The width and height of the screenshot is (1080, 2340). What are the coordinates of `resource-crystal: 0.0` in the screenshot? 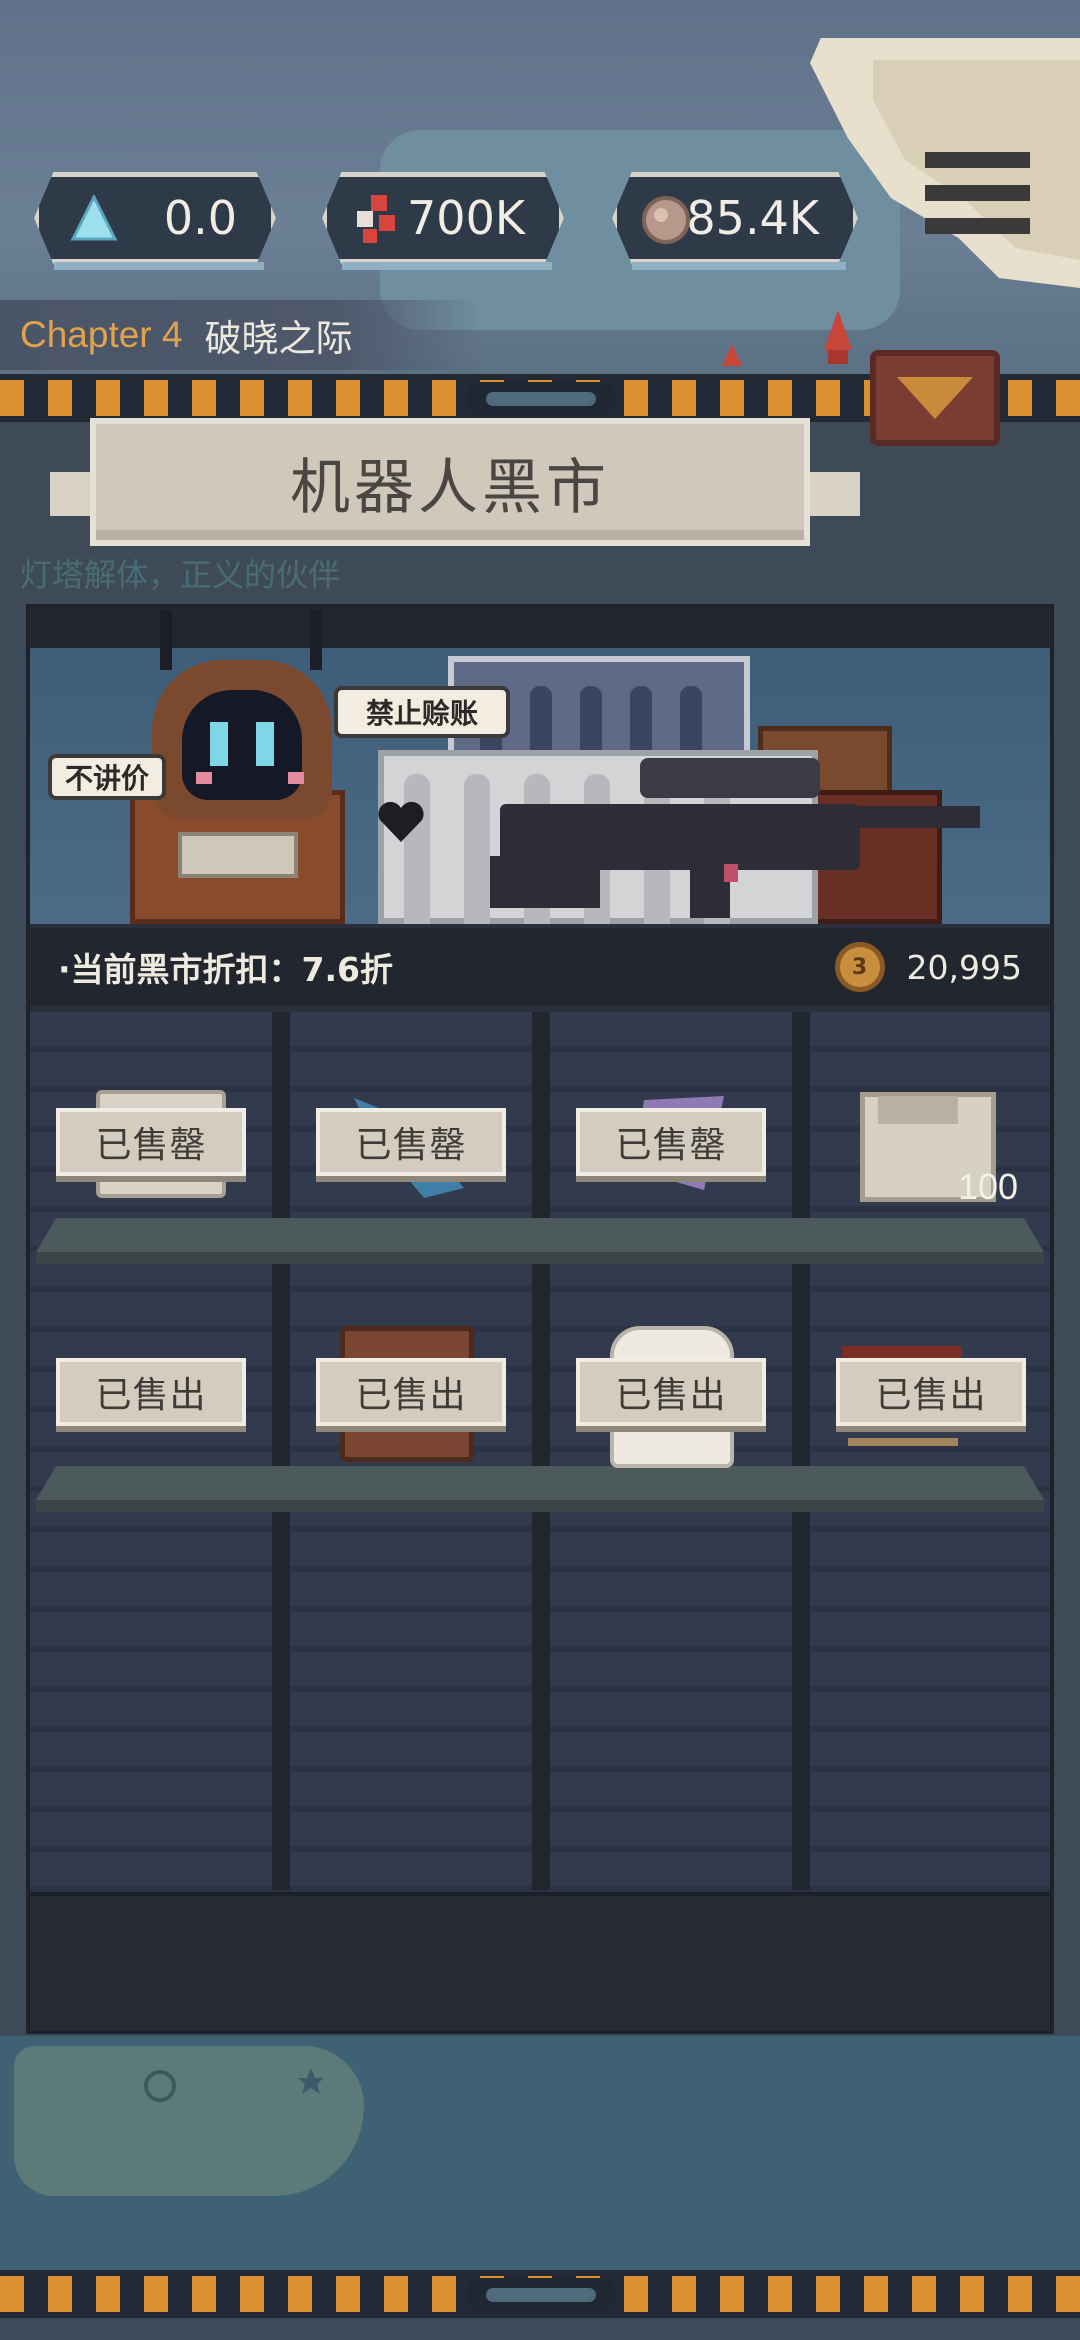 It's located at (155, 218).